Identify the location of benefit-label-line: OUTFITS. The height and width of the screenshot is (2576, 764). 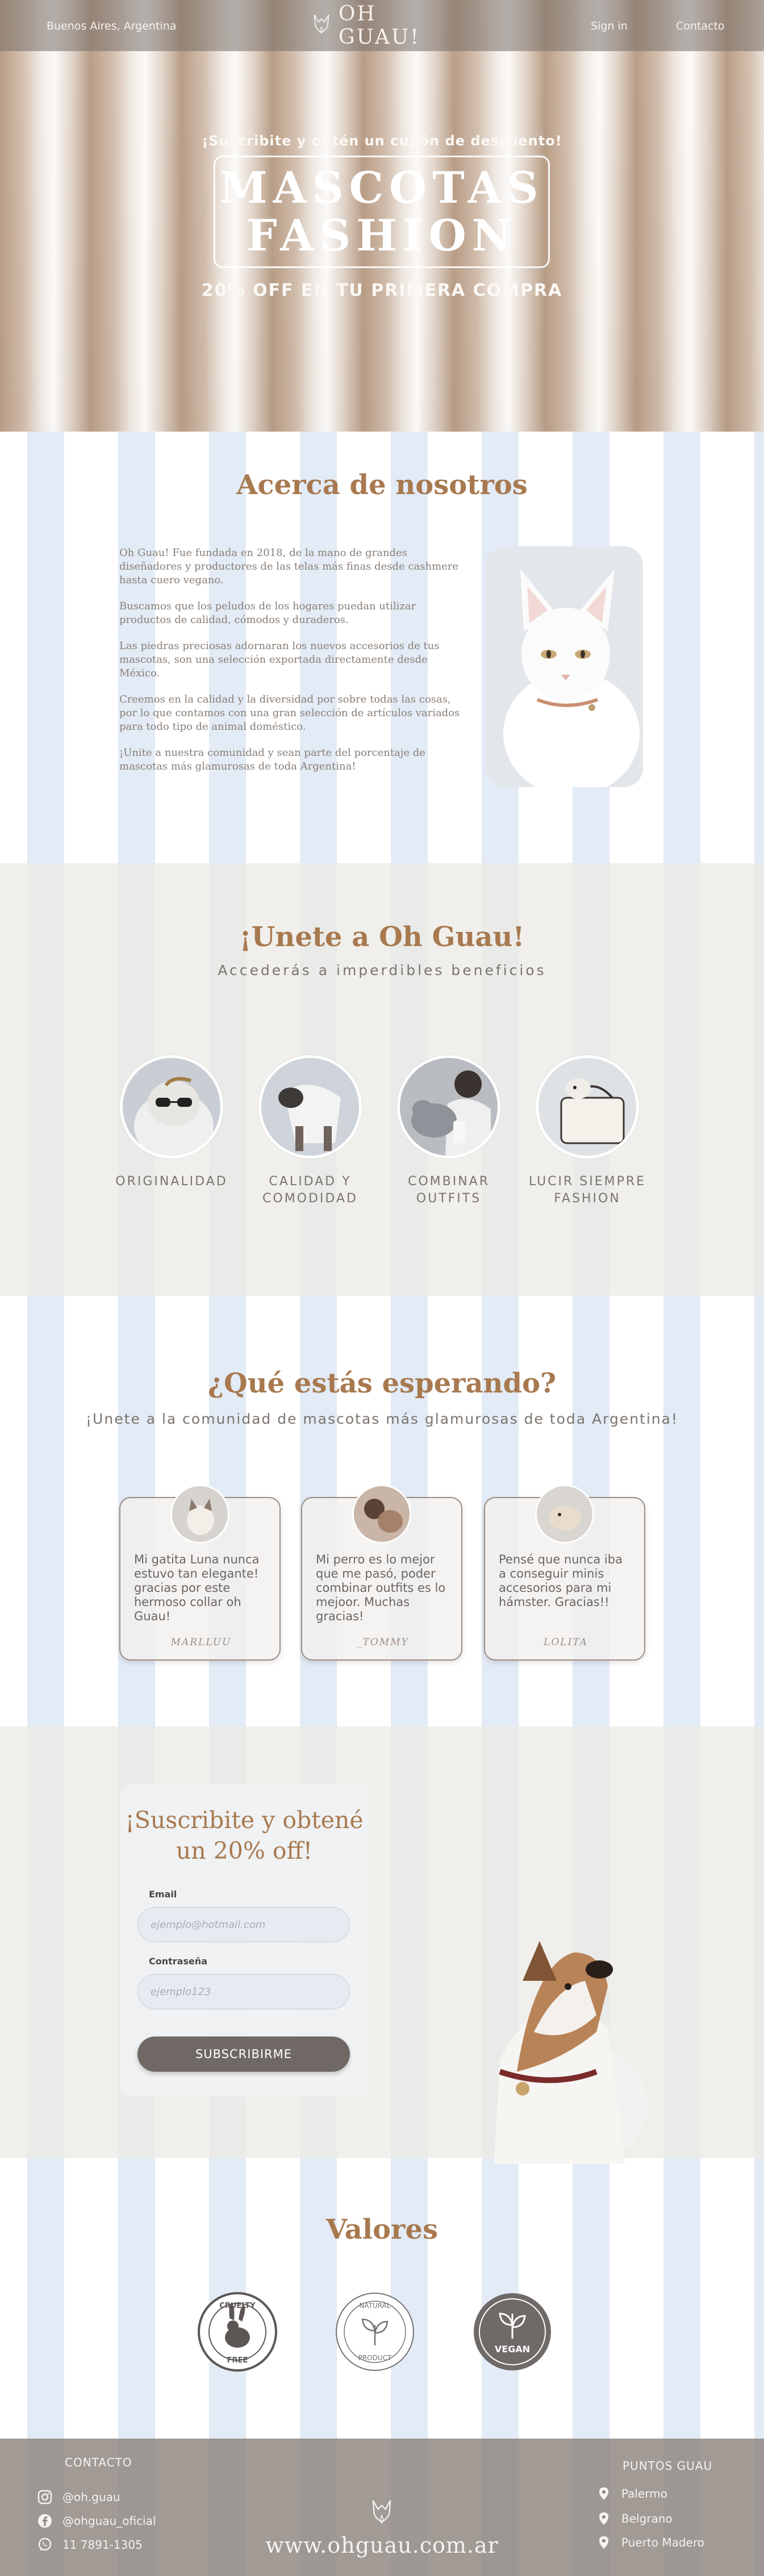
(449, 1198).